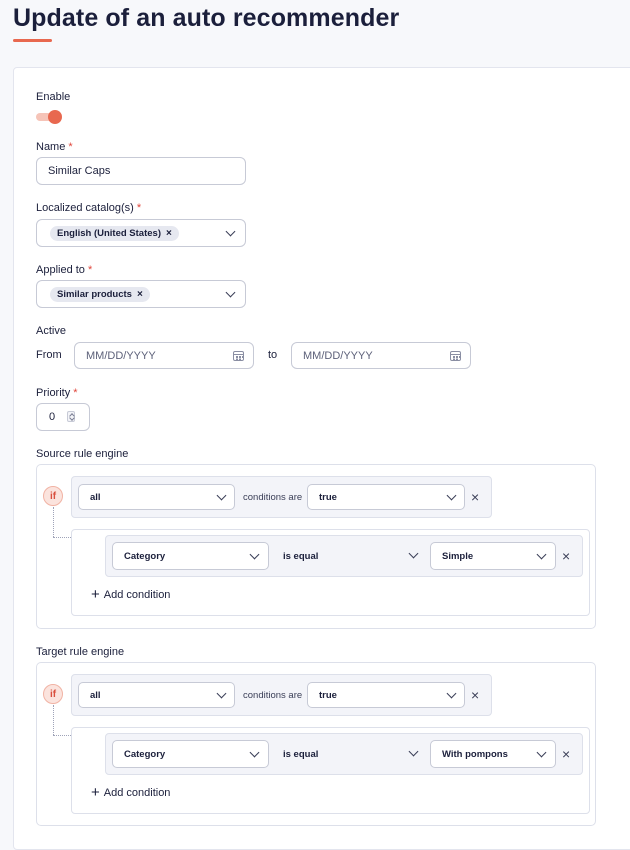 The image size is (630, 850). I want to click on priority-stepper: 0, so click(63, 417).